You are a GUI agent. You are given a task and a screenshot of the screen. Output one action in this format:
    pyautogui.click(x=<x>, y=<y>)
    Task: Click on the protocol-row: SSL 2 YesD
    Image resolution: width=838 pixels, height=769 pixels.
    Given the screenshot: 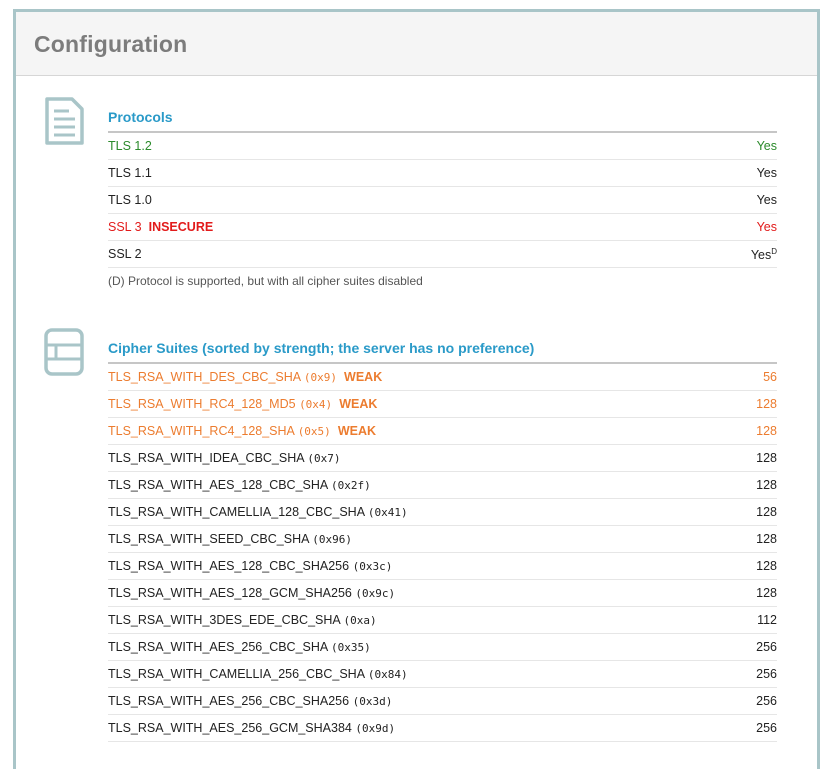 What is the action you would take?
    pyautogui.click(x=442, y=254)
    